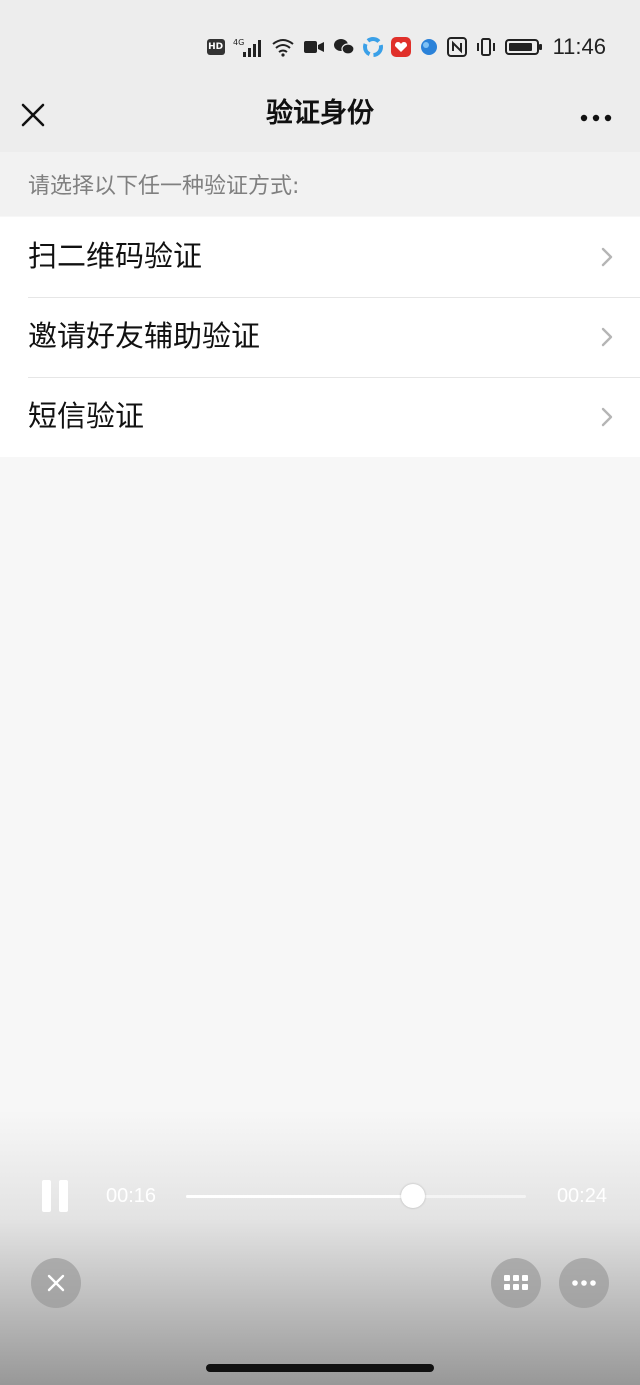  I want to click on progress-slider, so click(356, 1196).